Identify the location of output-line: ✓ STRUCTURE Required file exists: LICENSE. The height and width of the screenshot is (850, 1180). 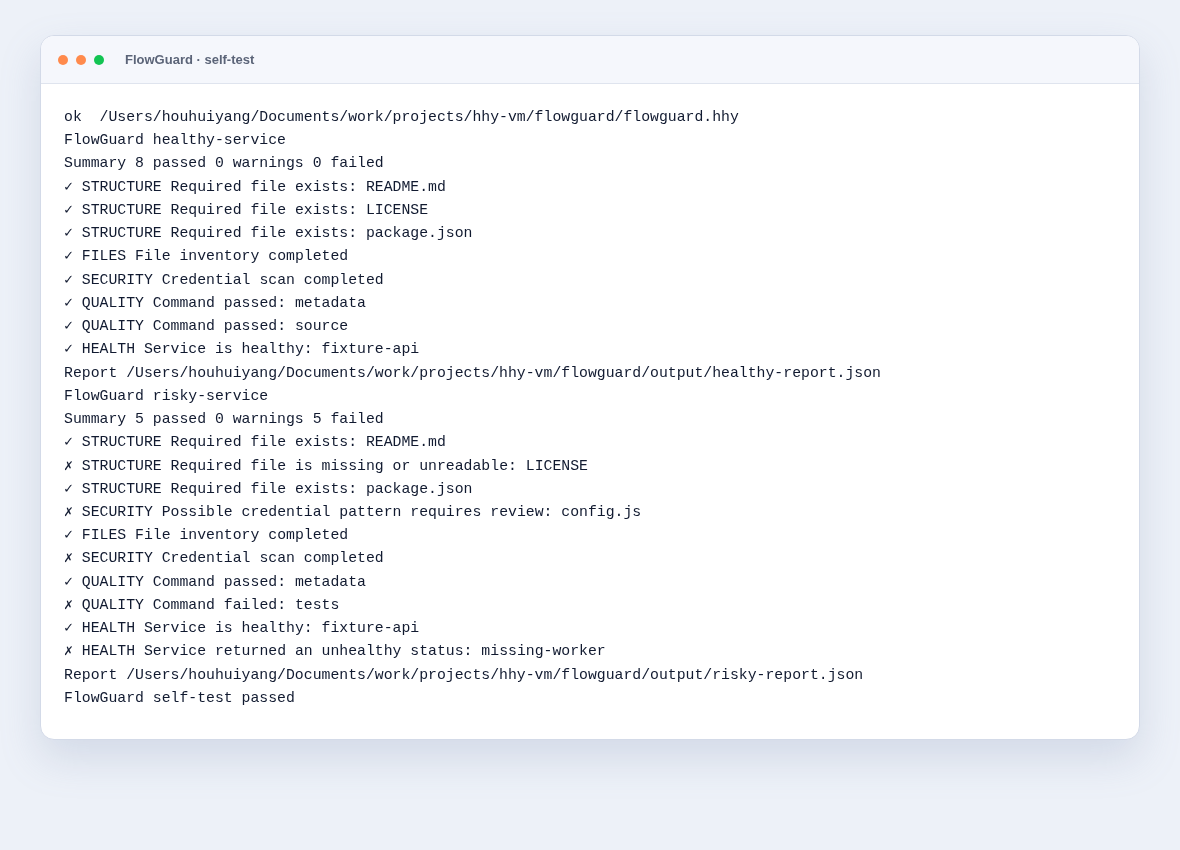
(246, 210).